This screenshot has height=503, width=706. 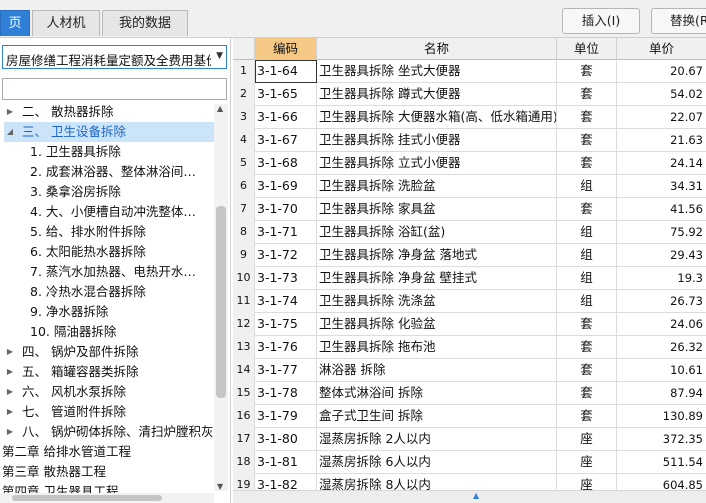 I want to click on table-row: 16 3-1-79 盒子式卫生间 拆除套 130.89, so click(x=469, y=416).